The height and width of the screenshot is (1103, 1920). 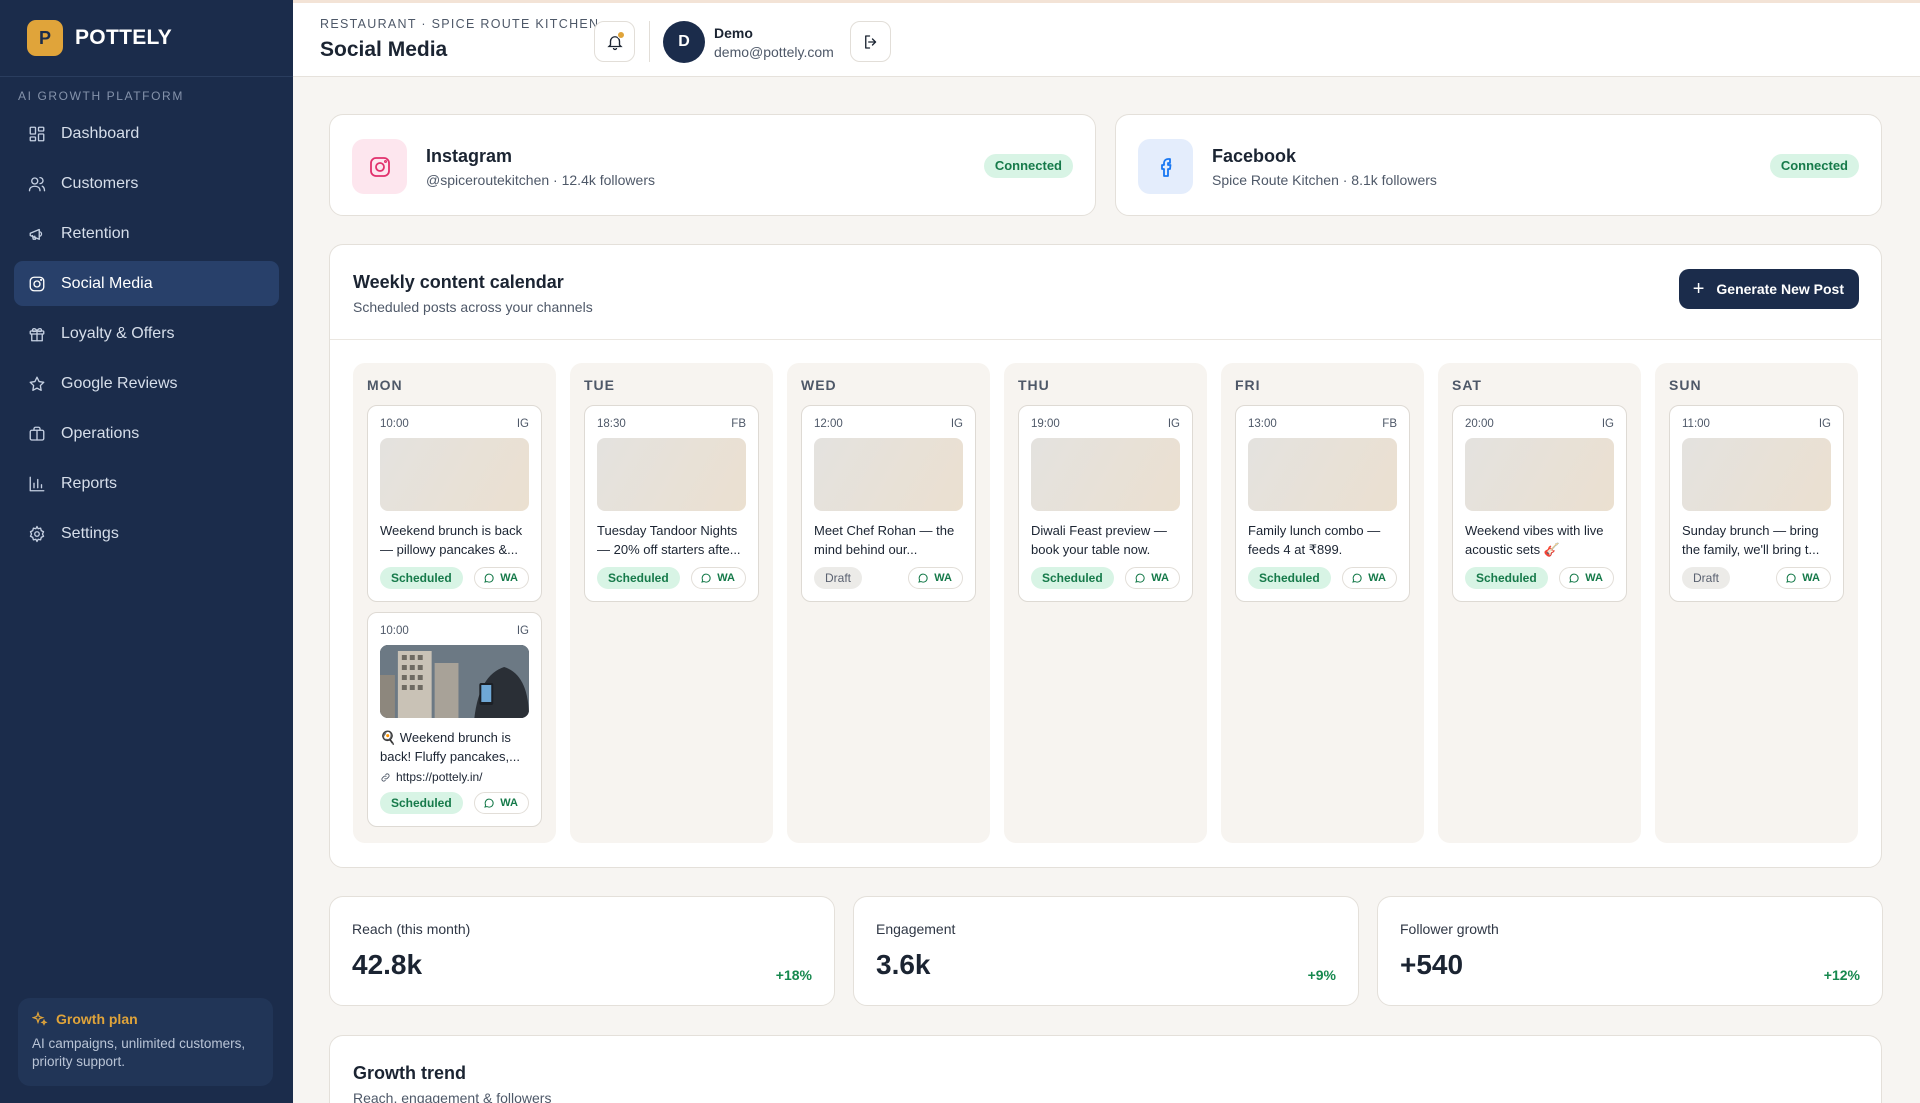 What do you see at coordinates (621, 35) in the screenshot?
I see `notification-dot` at bounding box center [621, 35].